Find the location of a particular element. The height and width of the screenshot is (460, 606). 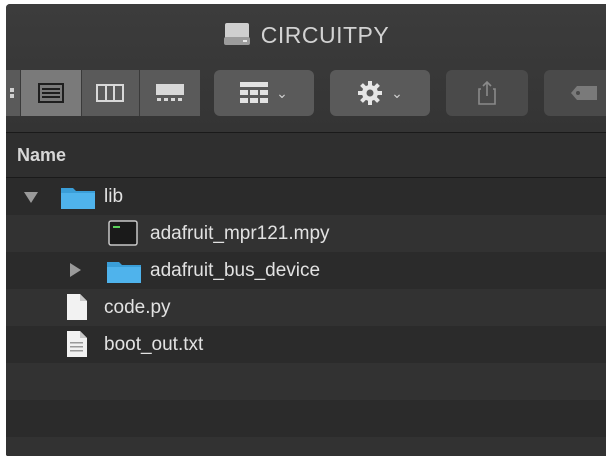

list-item-label: boot_out.txt is located at coordinates (154, 344).